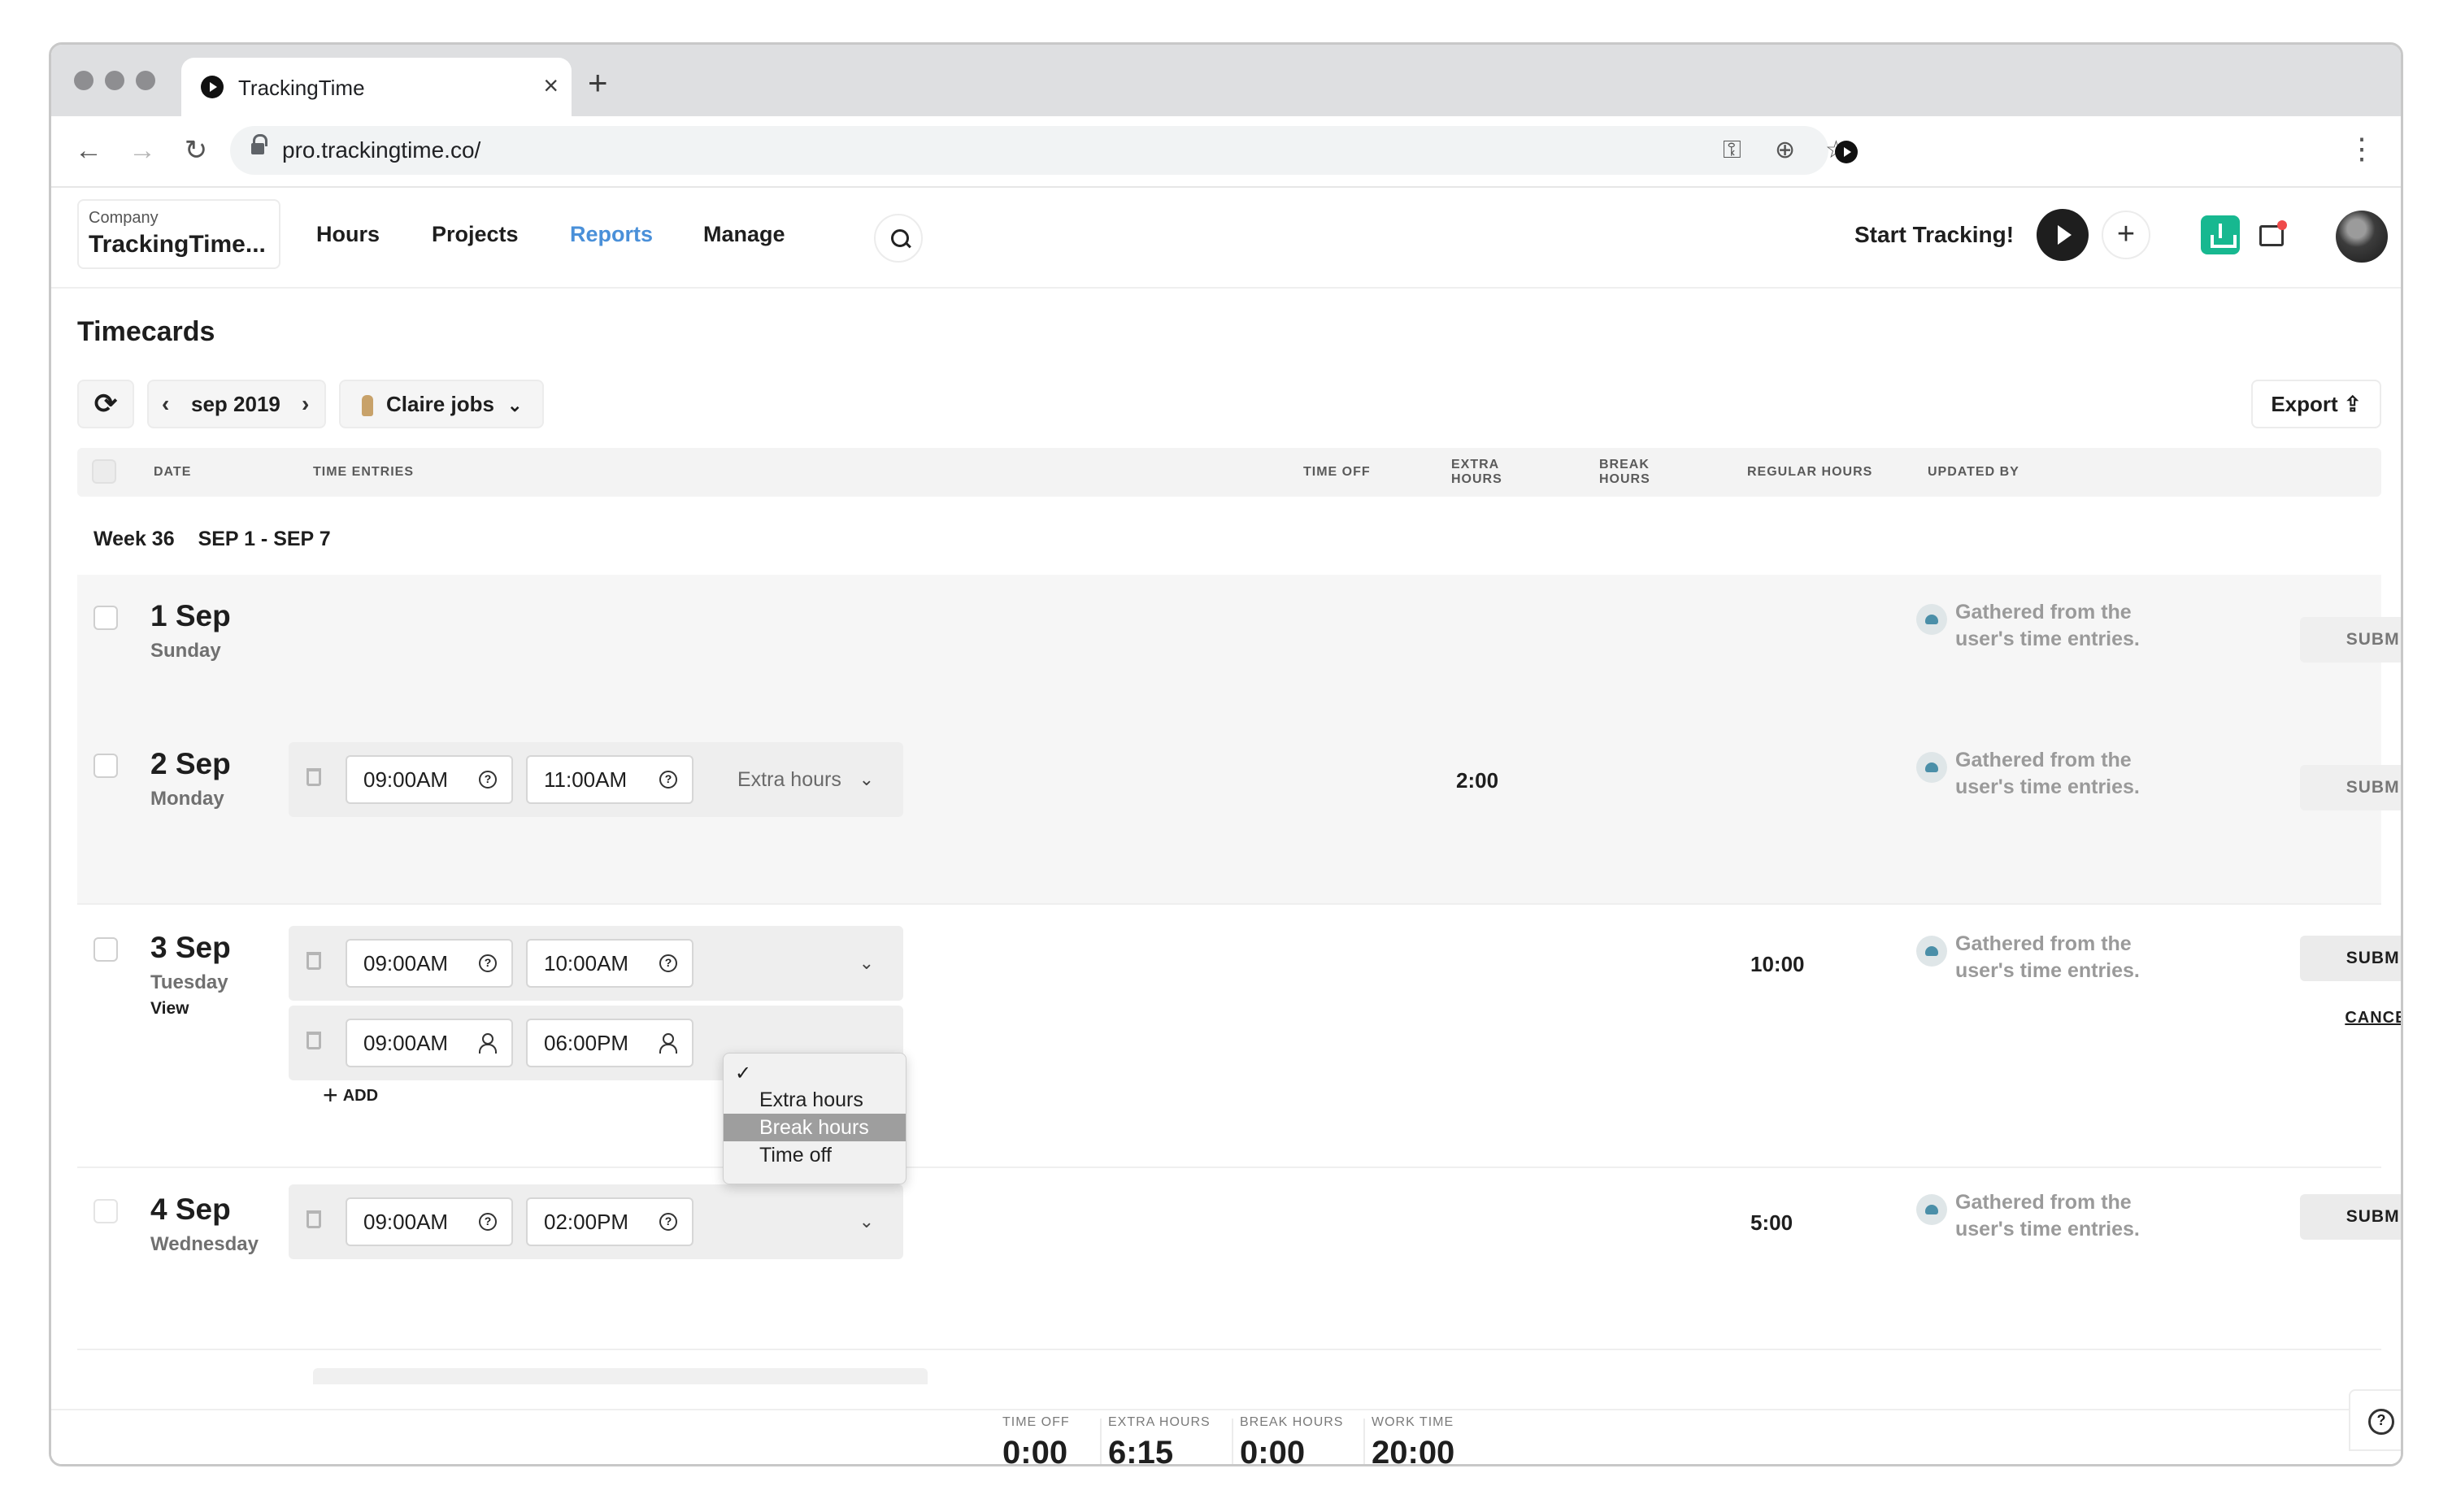 The image size is (2439, 1512). I want to click on user-icon, so click(367, 406).